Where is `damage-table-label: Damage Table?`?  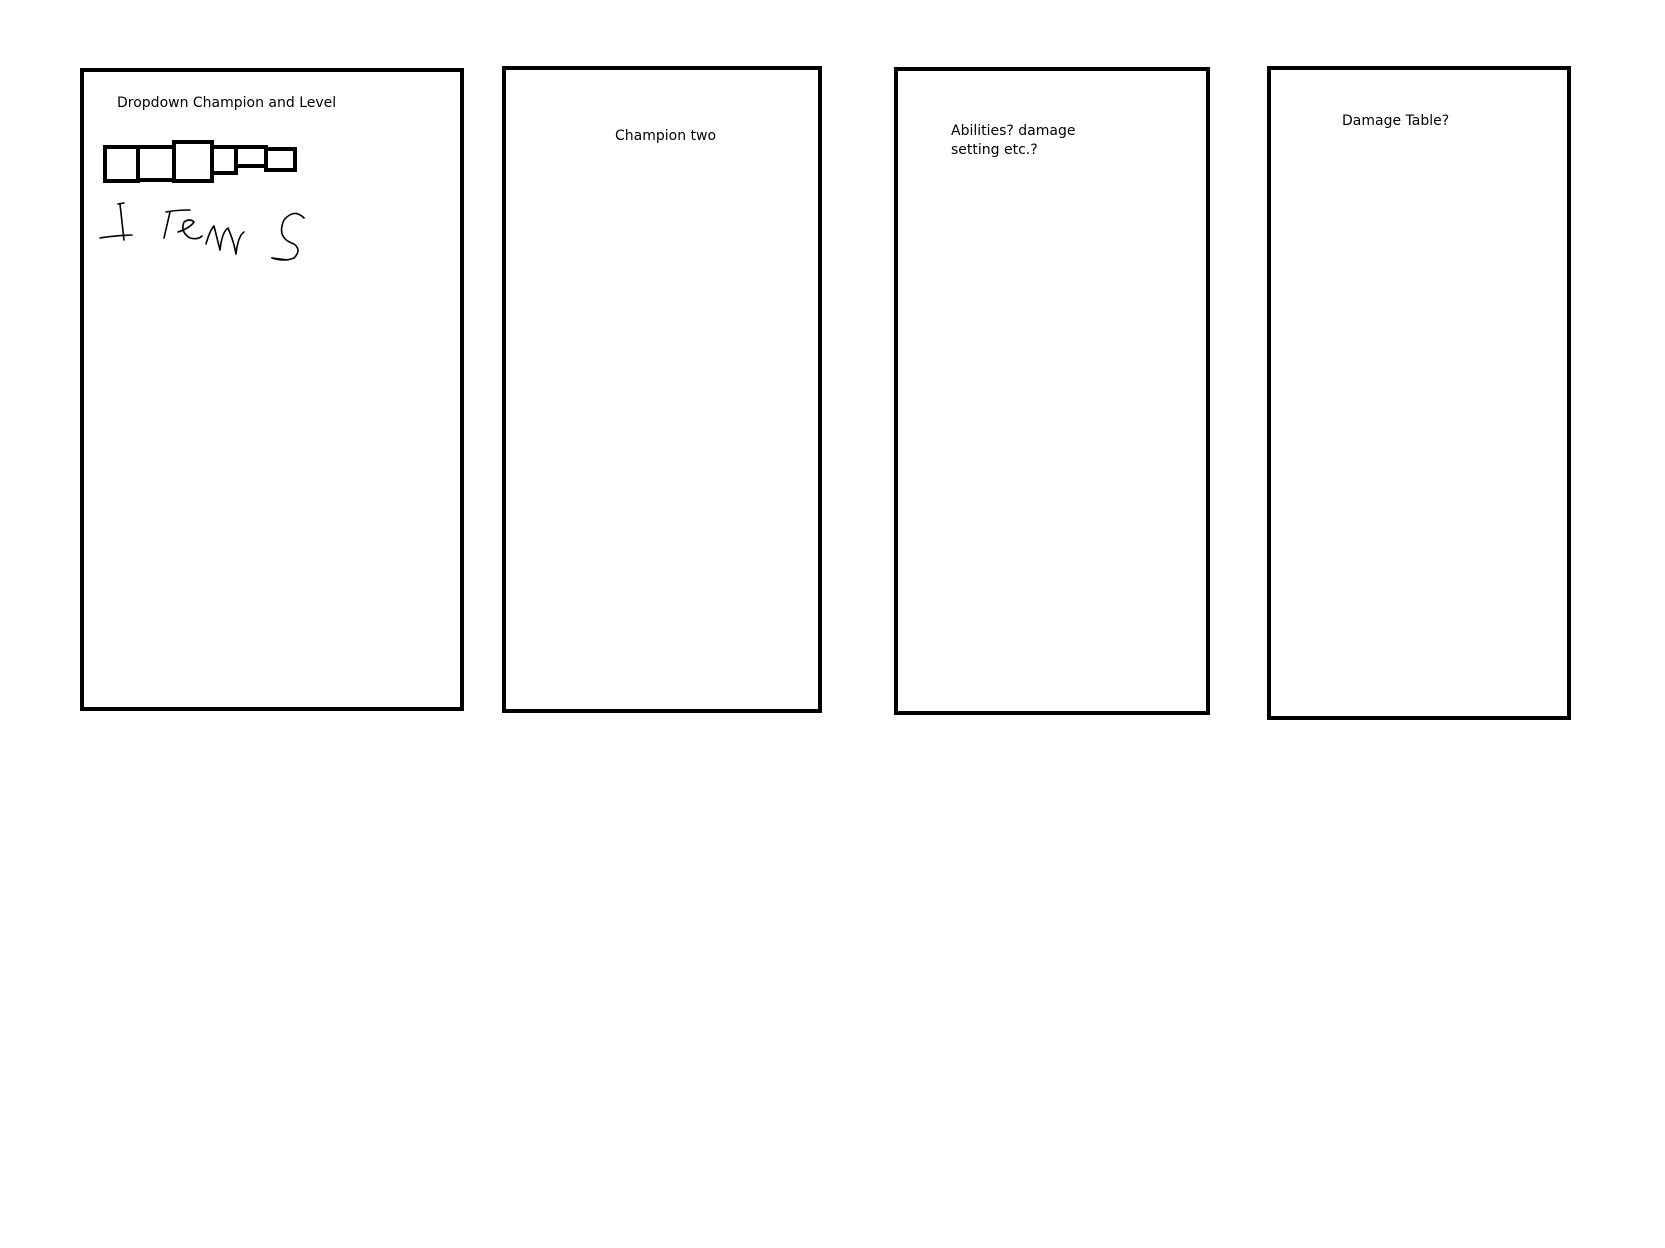 damage-table-label: Damage Table? is located at coordinates (1396, 121).